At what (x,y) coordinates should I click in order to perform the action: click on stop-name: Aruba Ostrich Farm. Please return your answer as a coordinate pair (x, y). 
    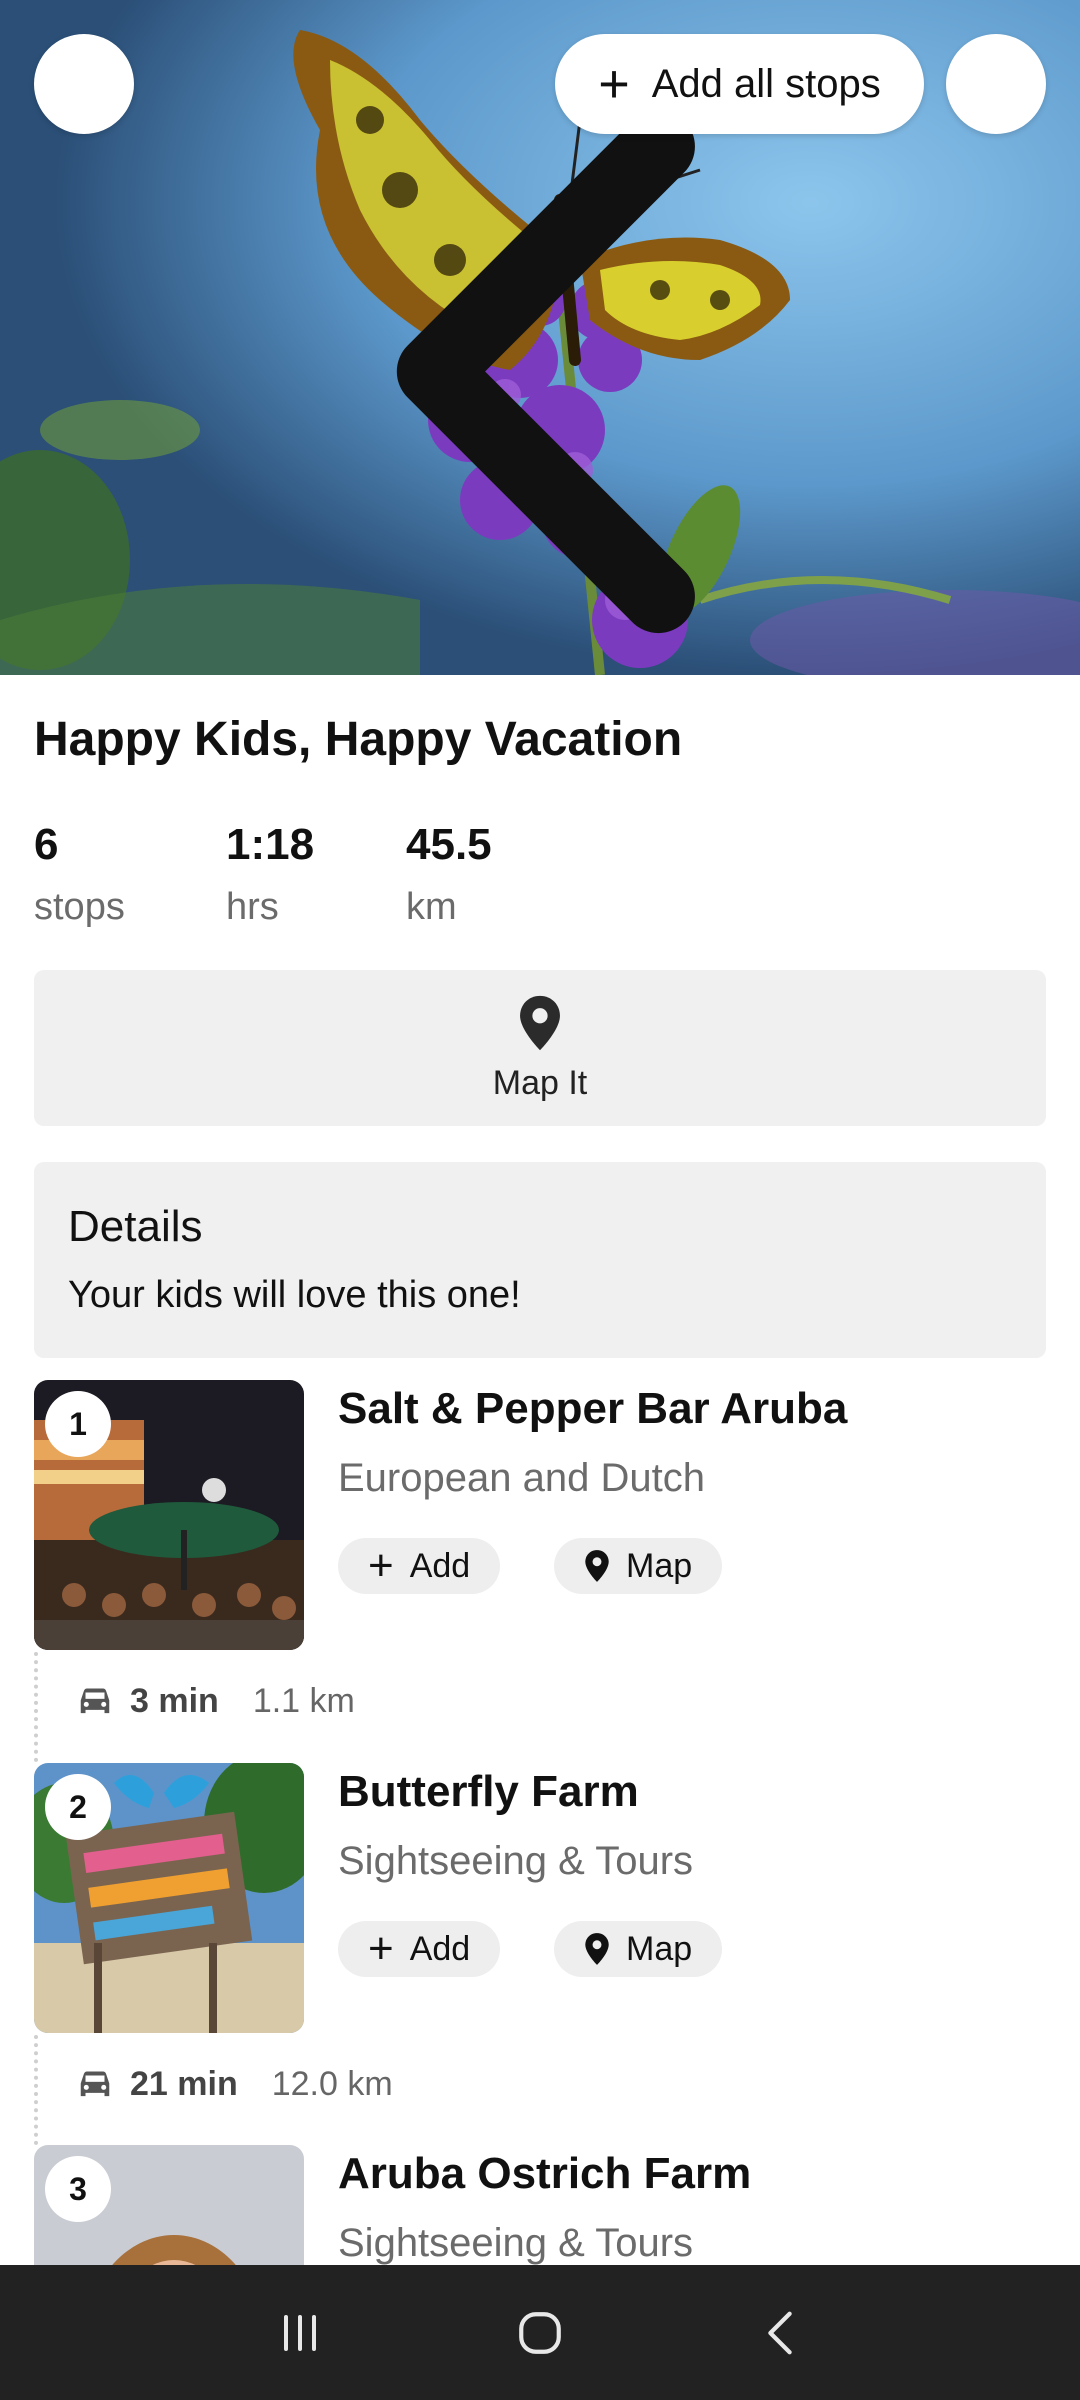
    Looking at the image, I should click on (544, 2174).